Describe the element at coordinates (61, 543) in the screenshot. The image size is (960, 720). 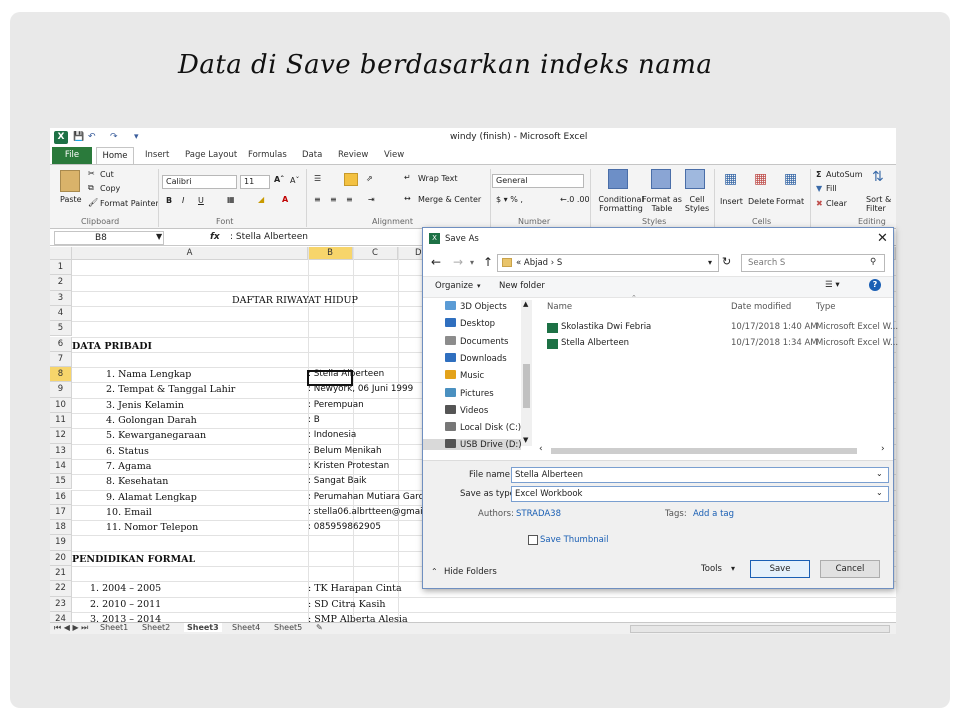
I see `row-header: 19` at that location.